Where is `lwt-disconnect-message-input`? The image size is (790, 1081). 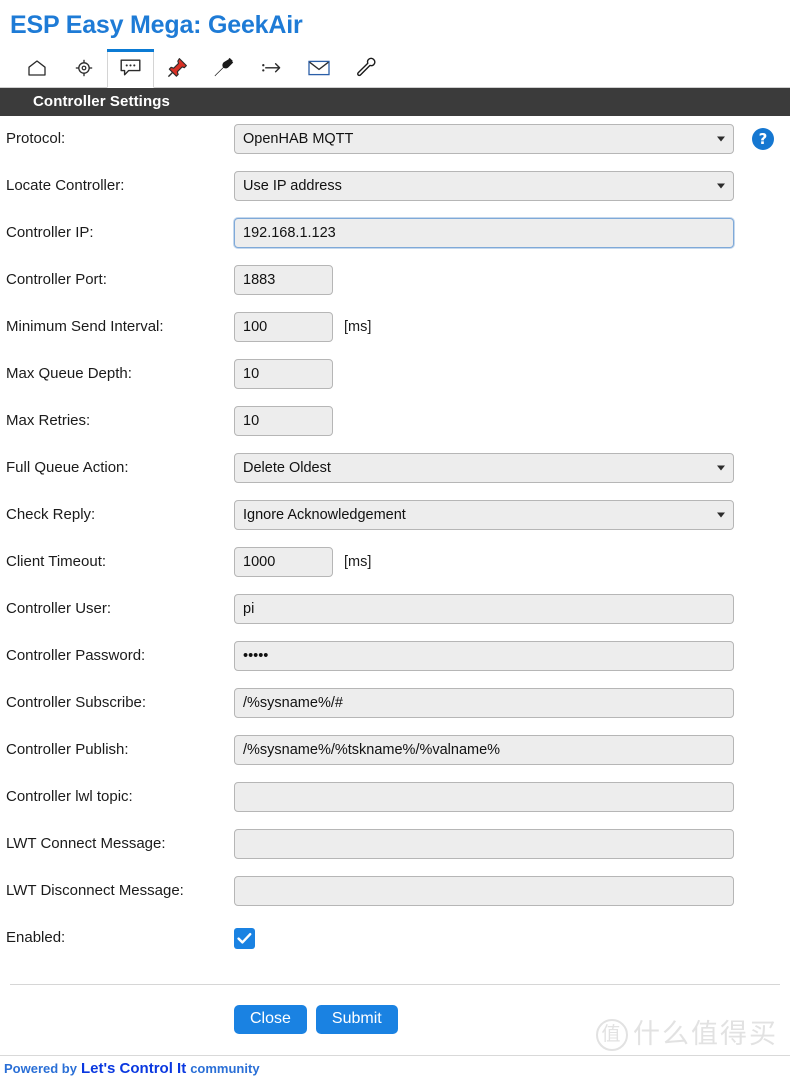 lwt-disconnect-message-input is located at coordinates (484, 891).